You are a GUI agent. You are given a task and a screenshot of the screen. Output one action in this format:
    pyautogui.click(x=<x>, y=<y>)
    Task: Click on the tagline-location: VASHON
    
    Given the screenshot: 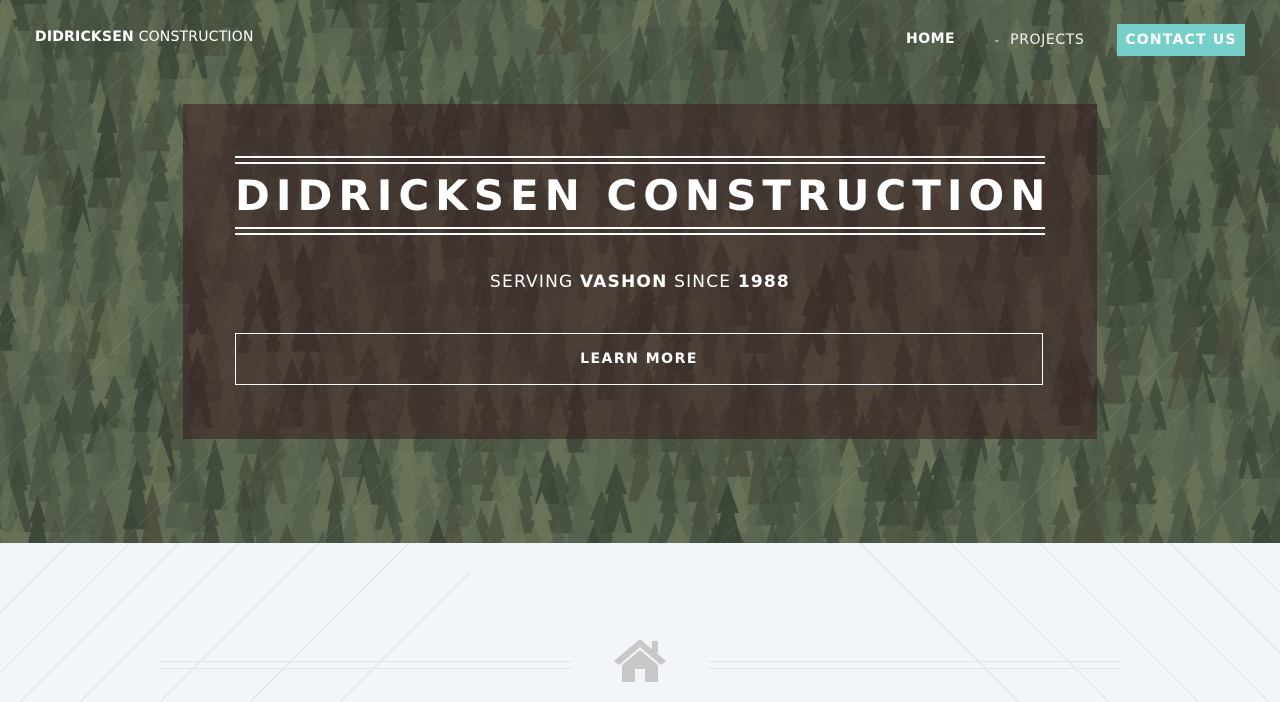 What is the action you would take?
    pyautogui.click(x=623, y=282)
    